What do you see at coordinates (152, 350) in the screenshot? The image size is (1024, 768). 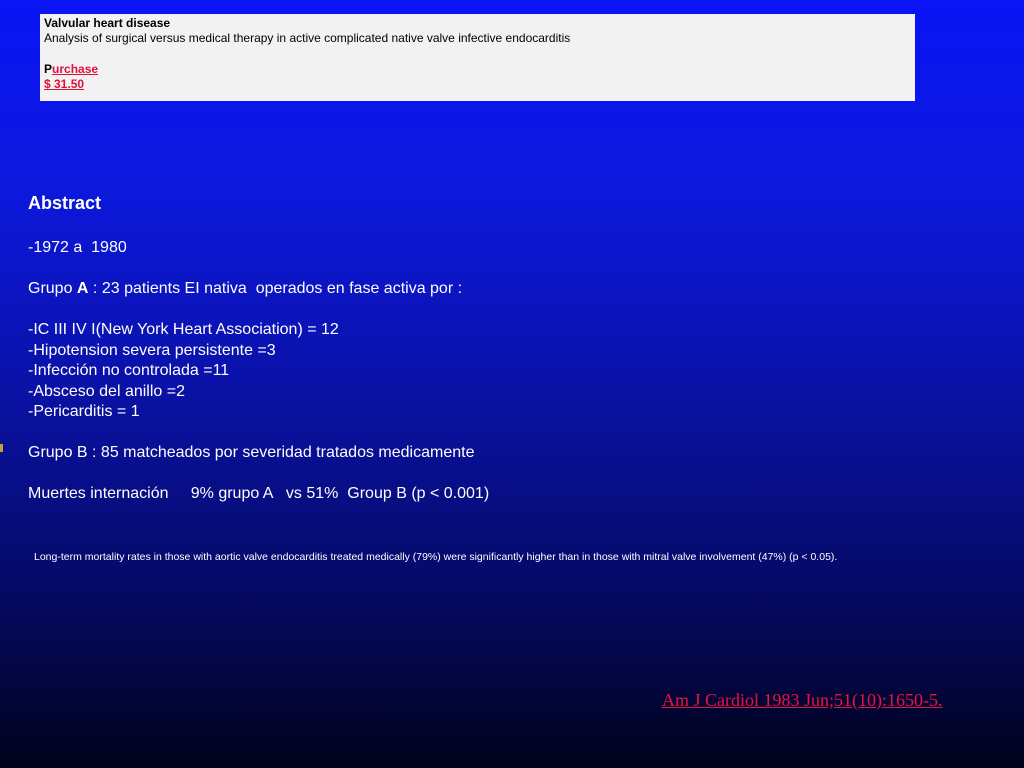 I see `criteria-item: -Hipotension severa persistente =3` at bounding box center [152, 350].